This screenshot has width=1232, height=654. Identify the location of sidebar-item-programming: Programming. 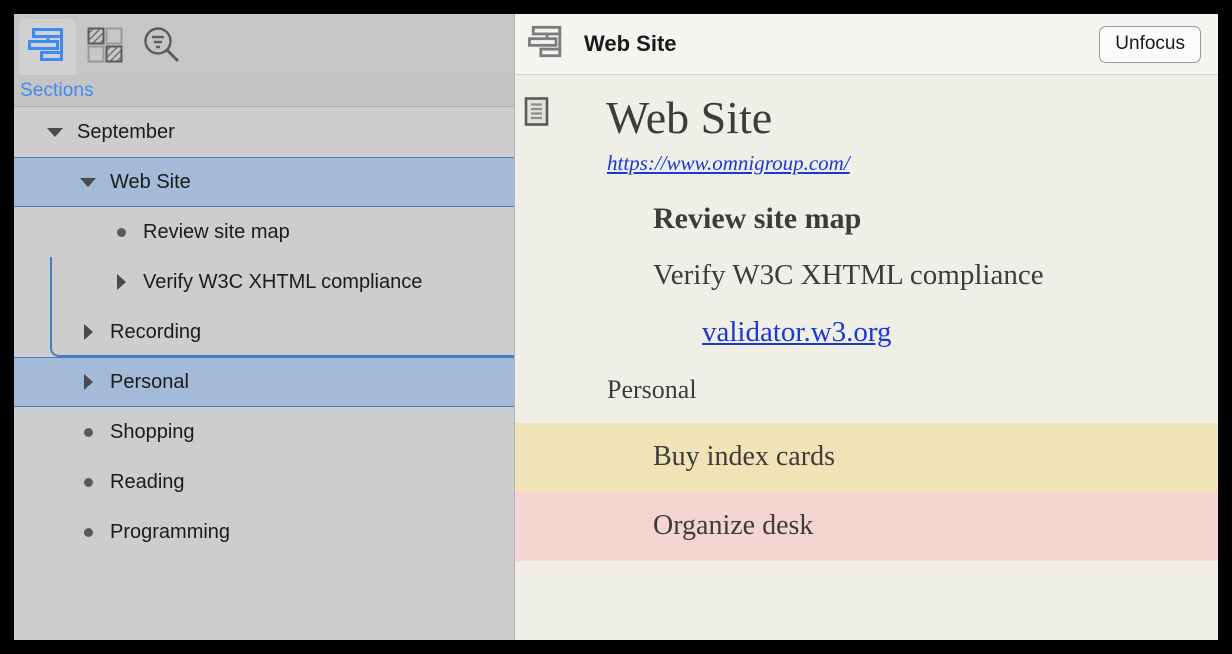
(264, 532).